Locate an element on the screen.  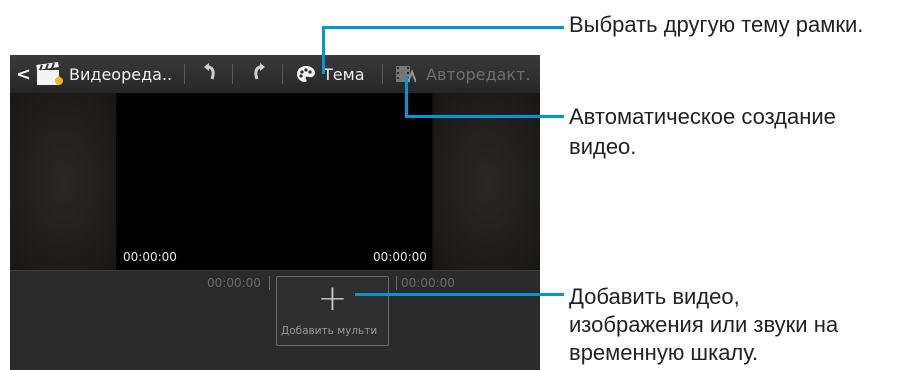
annotation-theme: Выбрать другую тему рамки. is located at coordinates (716, 24).